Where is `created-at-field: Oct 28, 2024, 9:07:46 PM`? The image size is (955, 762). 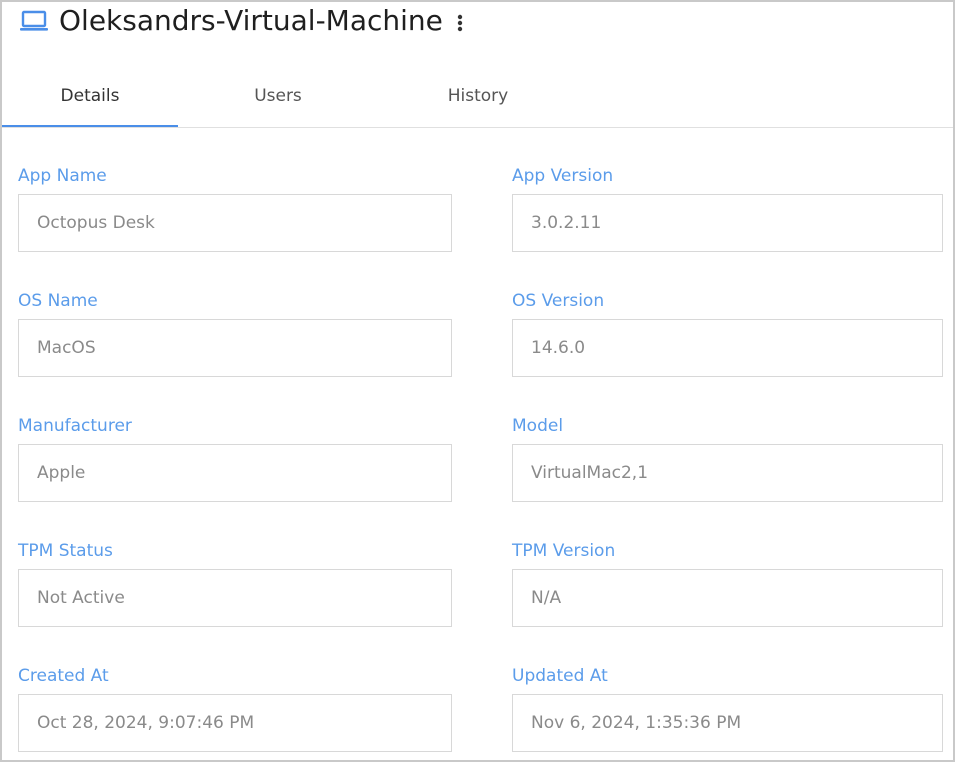 created-at-field: Oct 28, 2024, 9:07:46 PM is located at coordinates (235, 723).